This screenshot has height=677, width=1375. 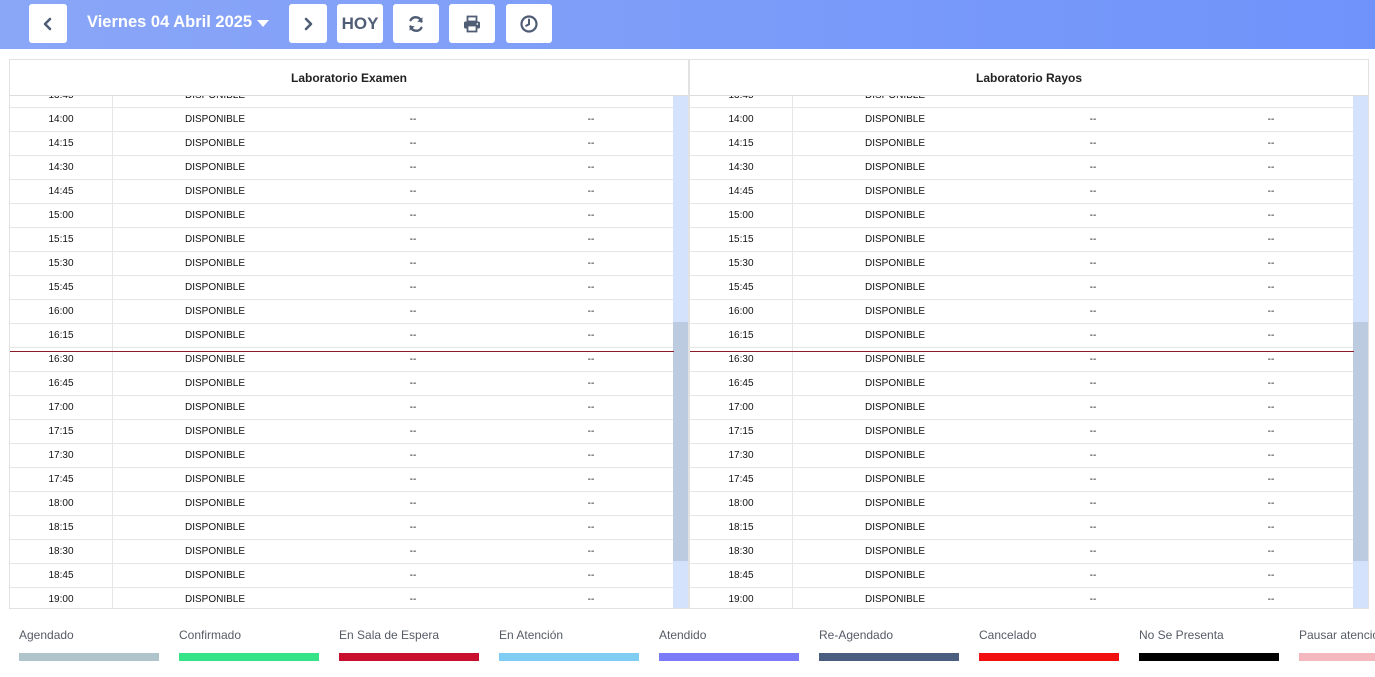 I want to click on date-label: Viernes 04 Abril 2025, so click(x=169, y=22).